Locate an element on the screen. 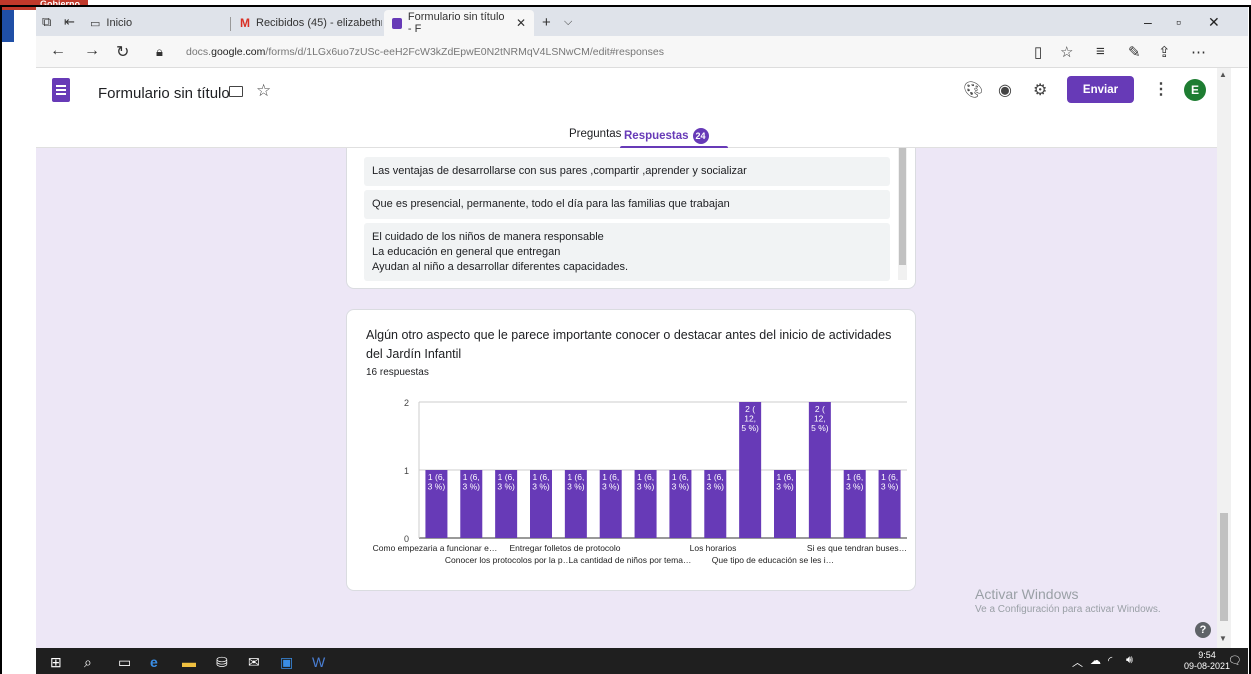 Image resolution: width=1251 pixels, height=674 pixels. network-icon: ◜ is located at coordinates (1110, 660).